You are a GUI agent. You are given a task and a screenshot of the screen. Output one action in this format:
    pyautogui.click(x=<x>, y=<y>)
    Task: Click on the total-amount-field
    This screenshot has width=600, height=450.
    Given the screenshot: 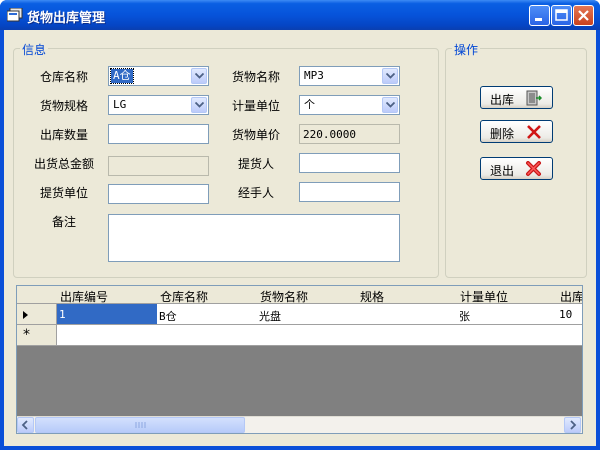 What is the action you would take?
    pyautogui.click(x=158, y=166)
    